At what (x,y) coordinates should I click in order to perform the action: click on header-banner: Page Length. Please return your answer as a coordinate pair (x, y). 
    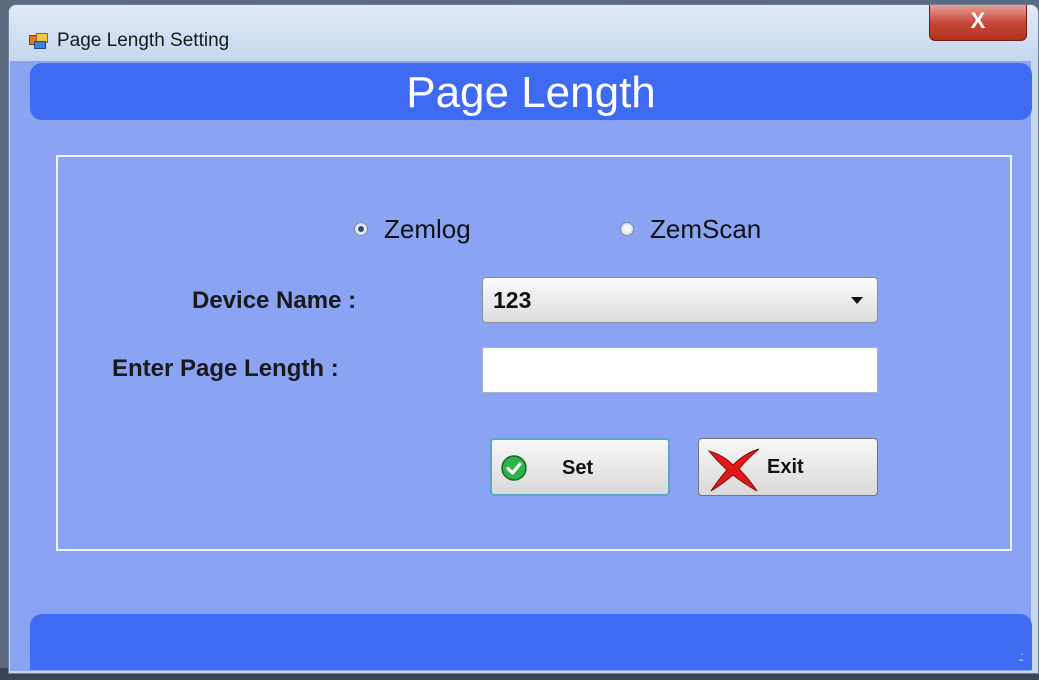
    Looking at the image, I should click on (531, 91).